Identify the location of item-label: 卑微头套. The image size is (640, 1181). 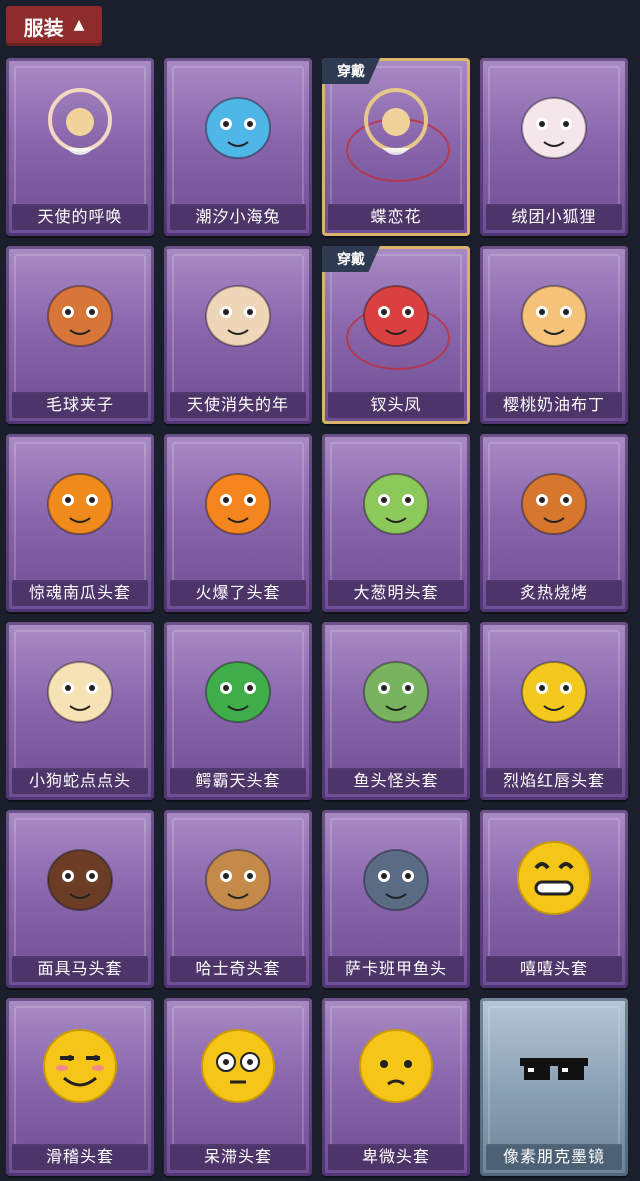
(396, 1157).